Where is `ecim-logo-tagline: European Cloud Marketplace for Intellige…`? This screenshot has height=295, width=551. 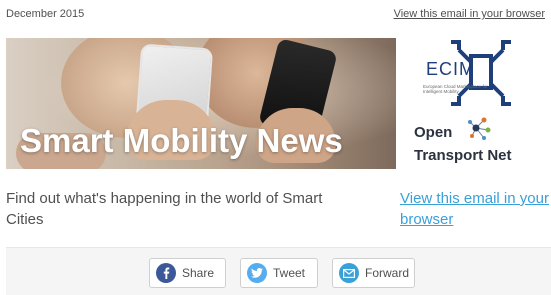 ecim-logo-tagline: European Cloud Marketplace for Intellige… is located at coordinates (455, 89).